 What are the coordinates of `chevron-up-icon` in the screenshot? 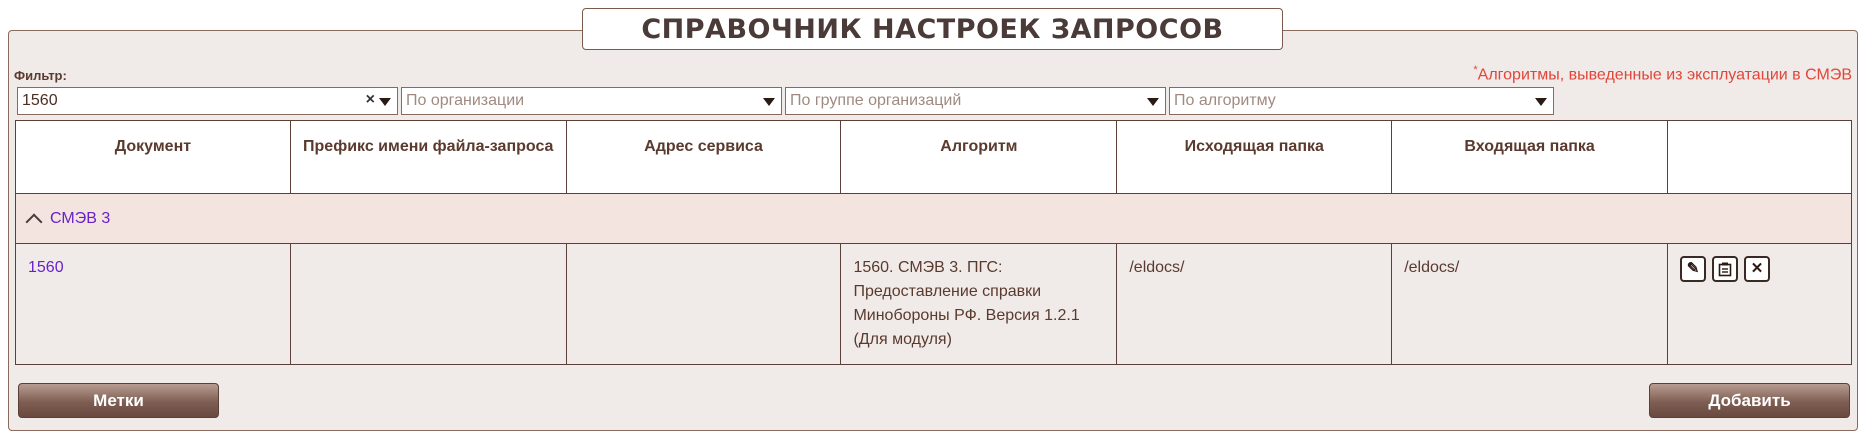 It's located at (34, 221).